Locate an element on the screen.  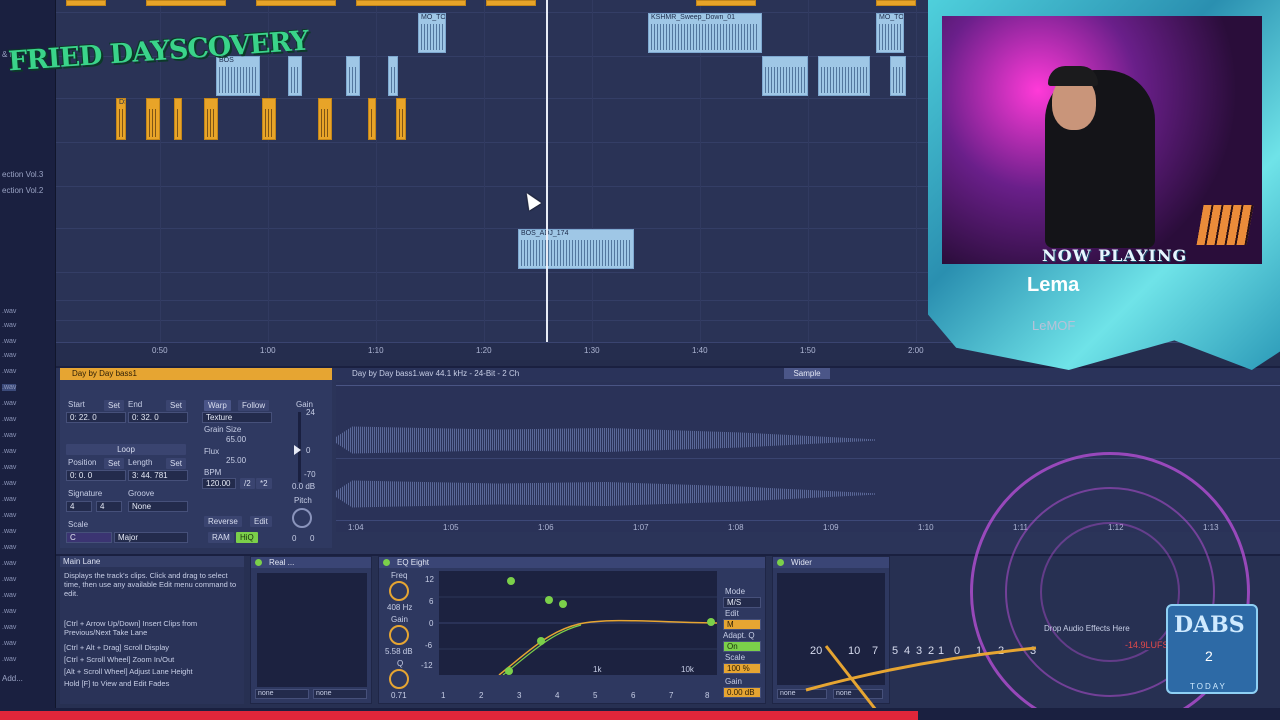
signature-denominator: 4 is located at coordinates (109, 506).